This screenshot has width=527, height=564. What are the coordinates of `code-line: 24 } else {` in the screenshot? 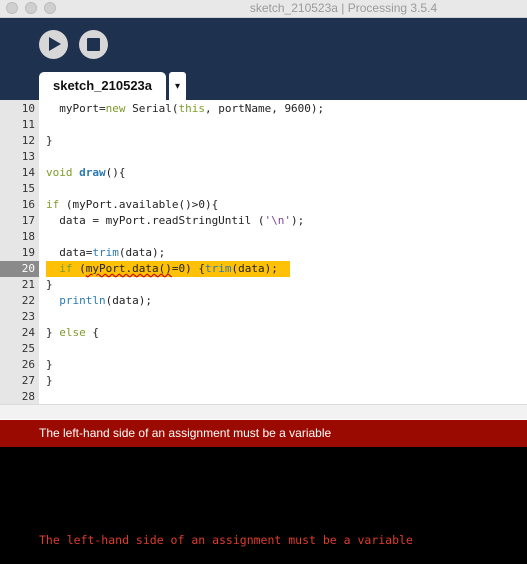 It's located at (263, 333).